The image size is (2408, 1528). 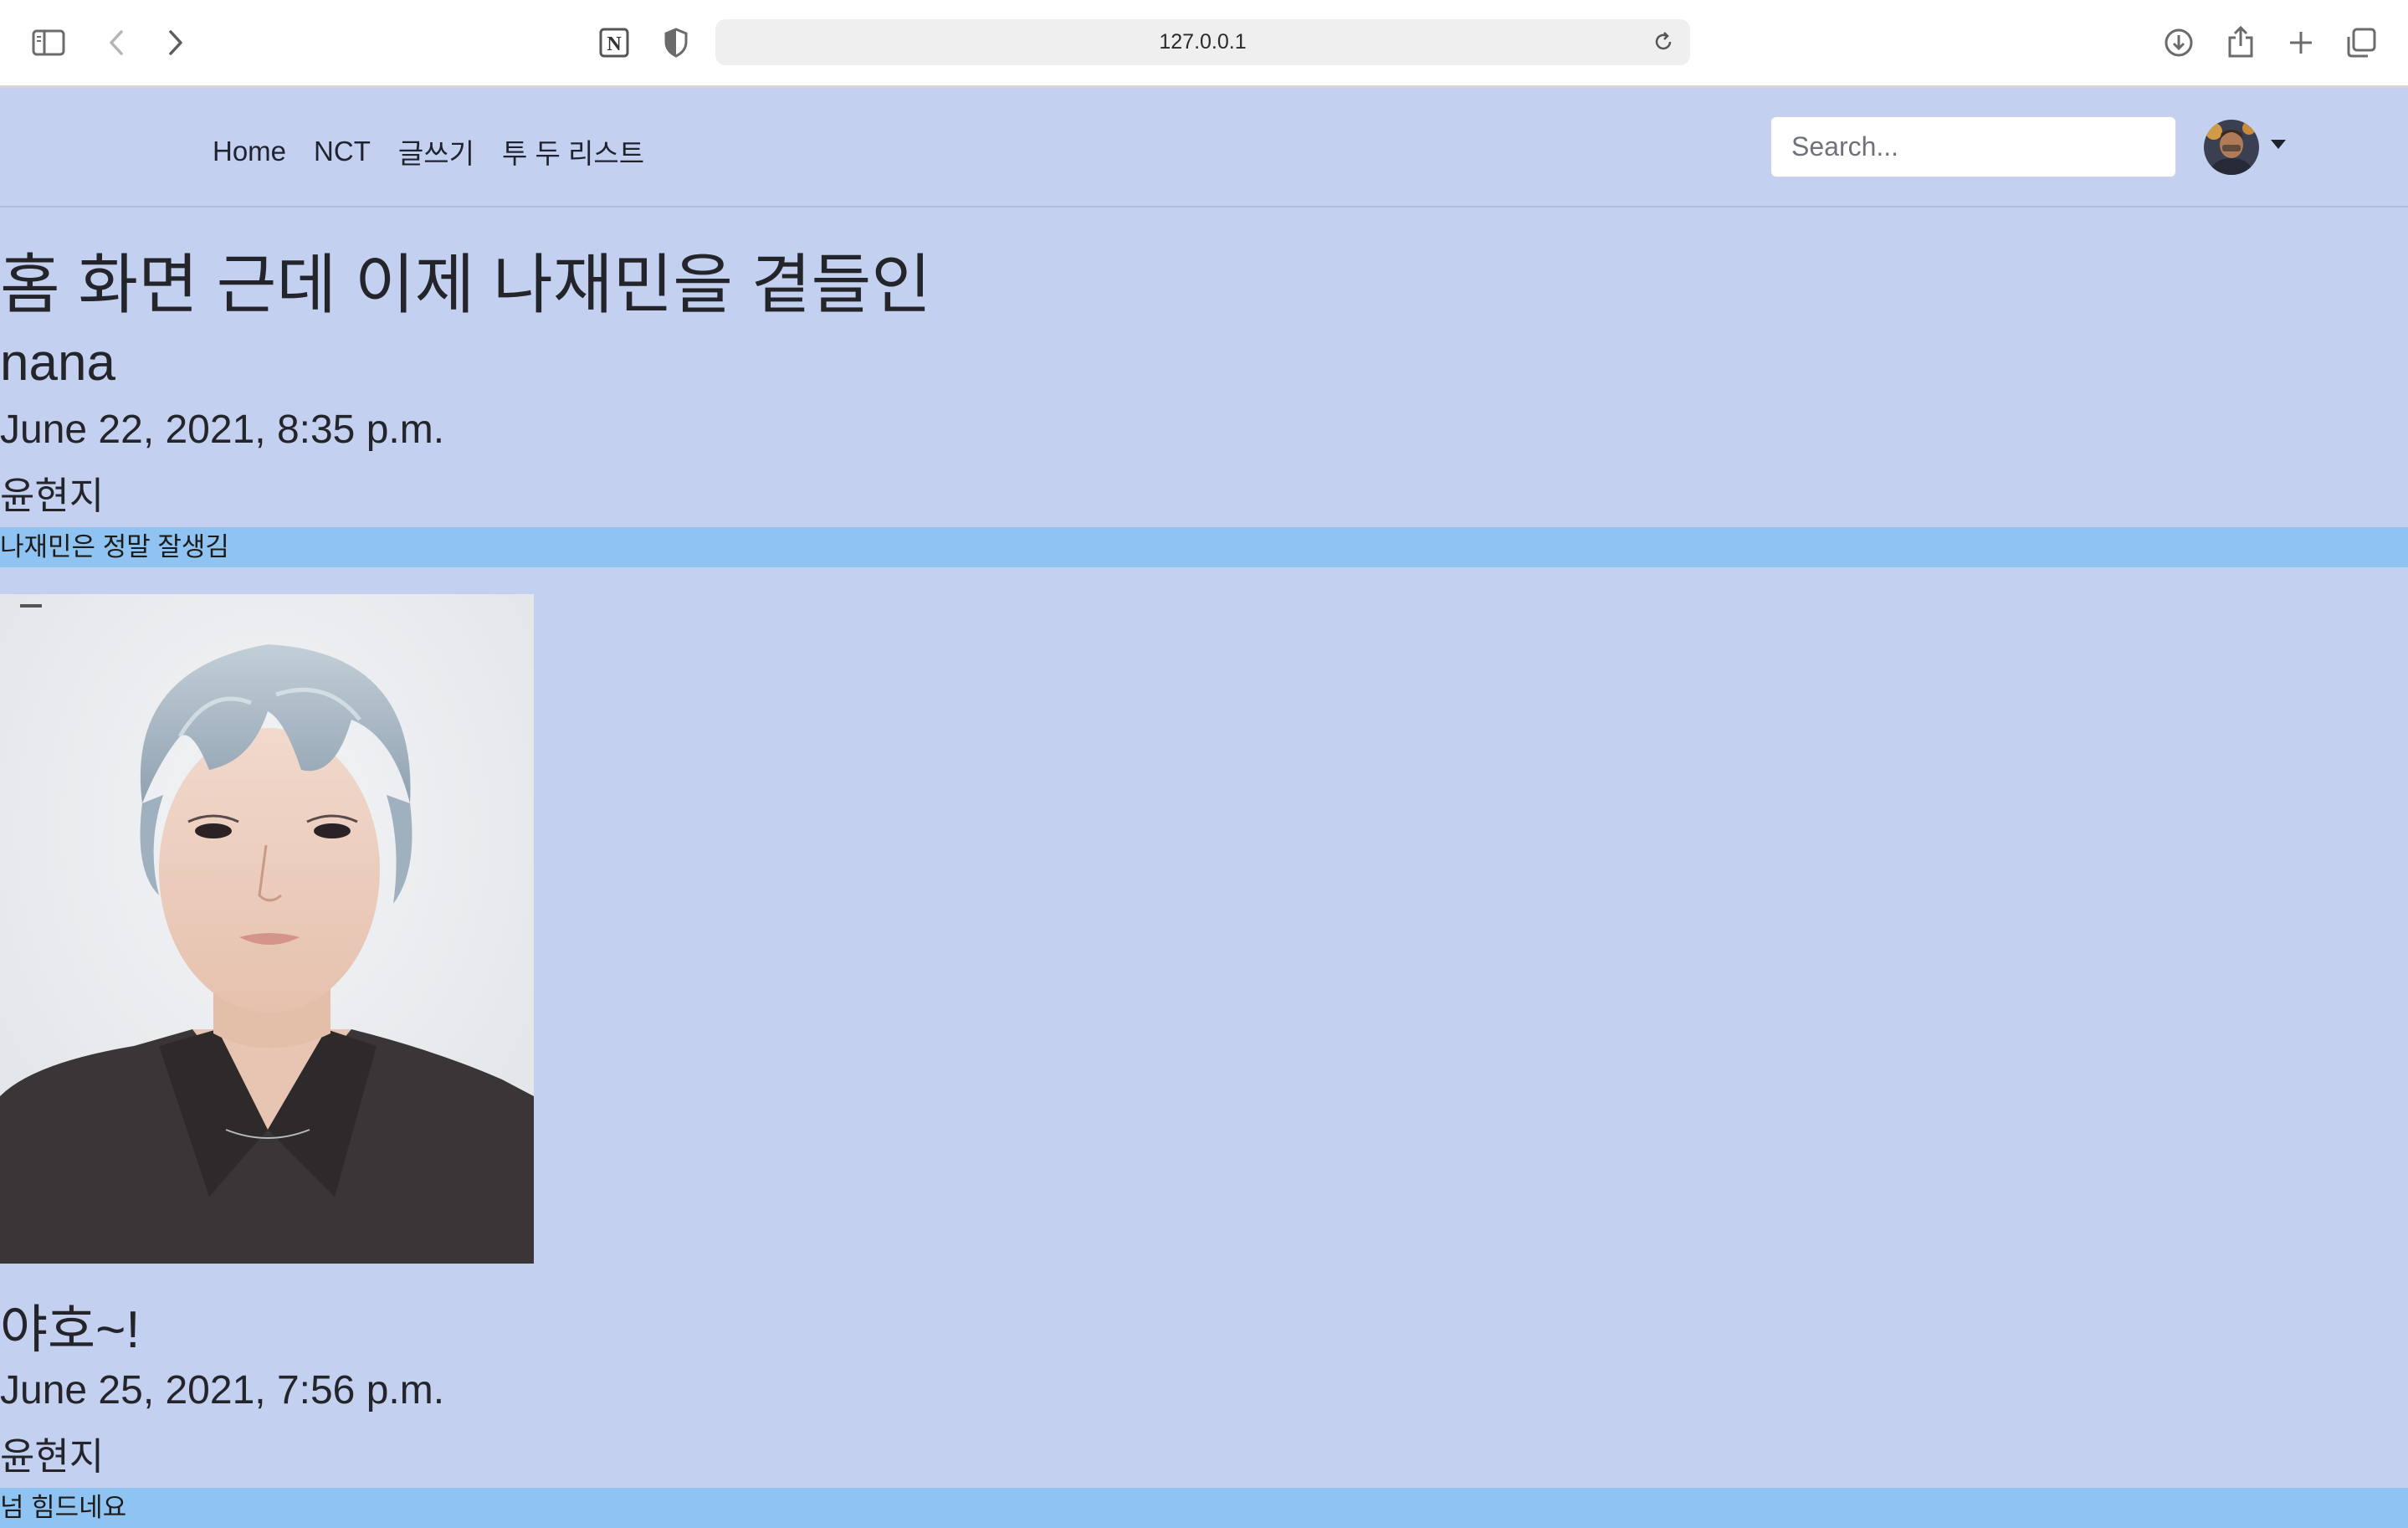 I want to click on new-tab-plus-icon, so click(x=2301, y=42).